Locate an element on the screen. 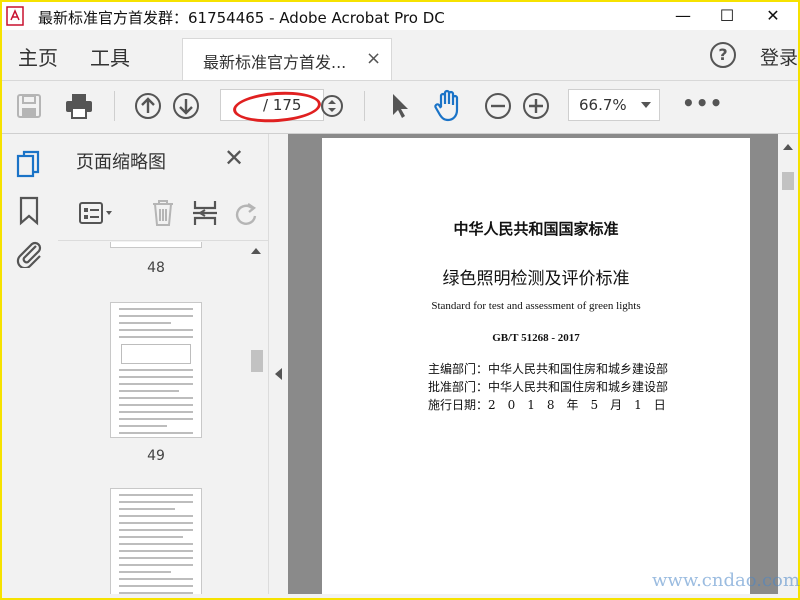  zoom-value: 66.7% is located at coordinates (603, 105).